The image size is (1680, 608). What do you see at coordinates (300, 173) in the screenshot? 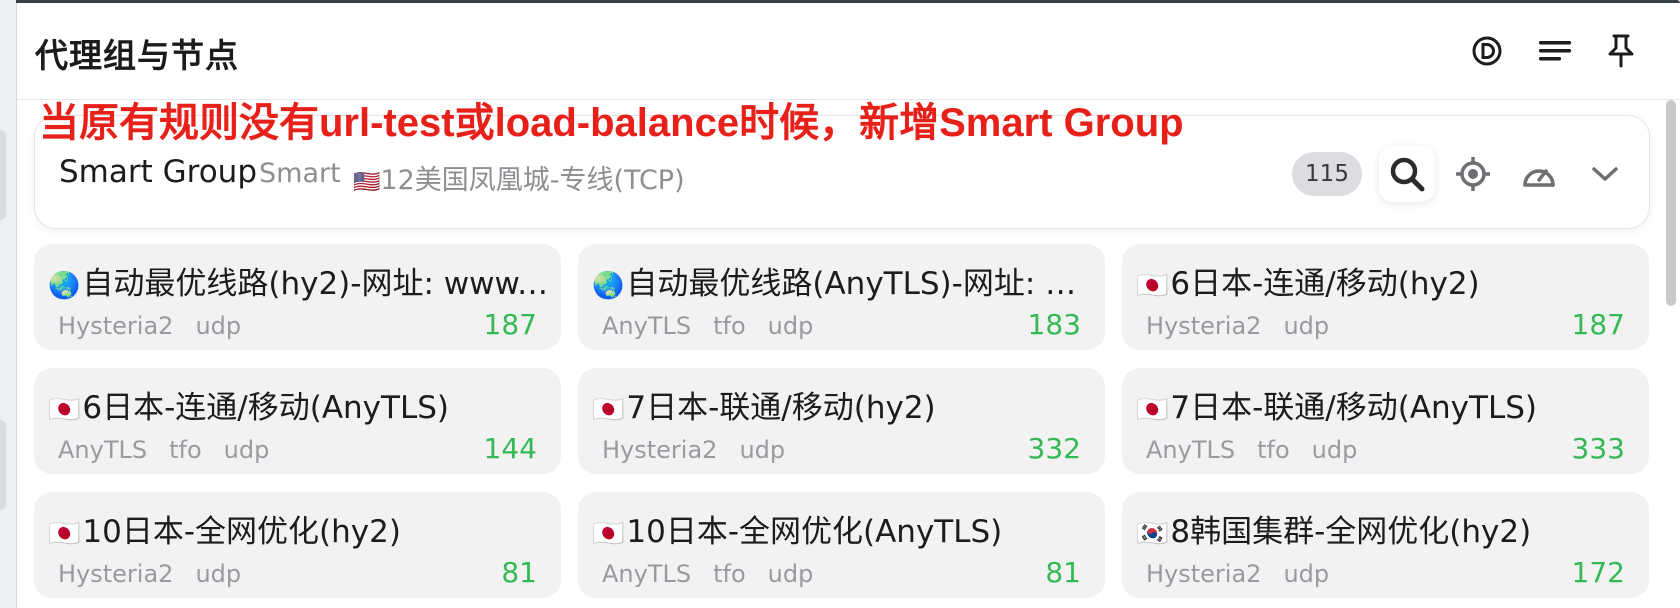
I see `group-type: Smart` at bounding box center [300, 173].